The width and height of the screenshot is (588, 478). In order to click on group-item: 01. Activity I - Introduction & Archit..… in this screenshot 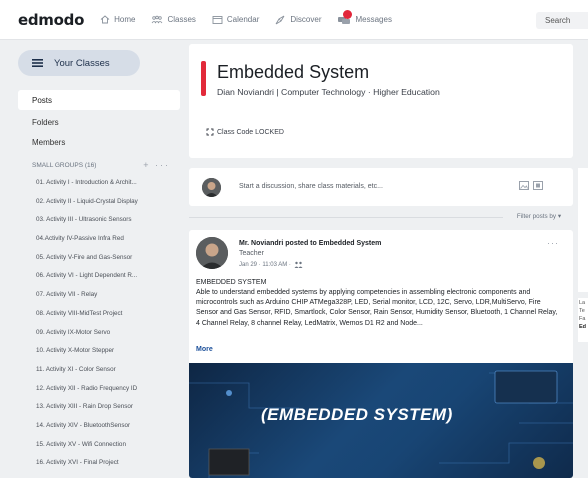, I will do `click(99, 183)`.